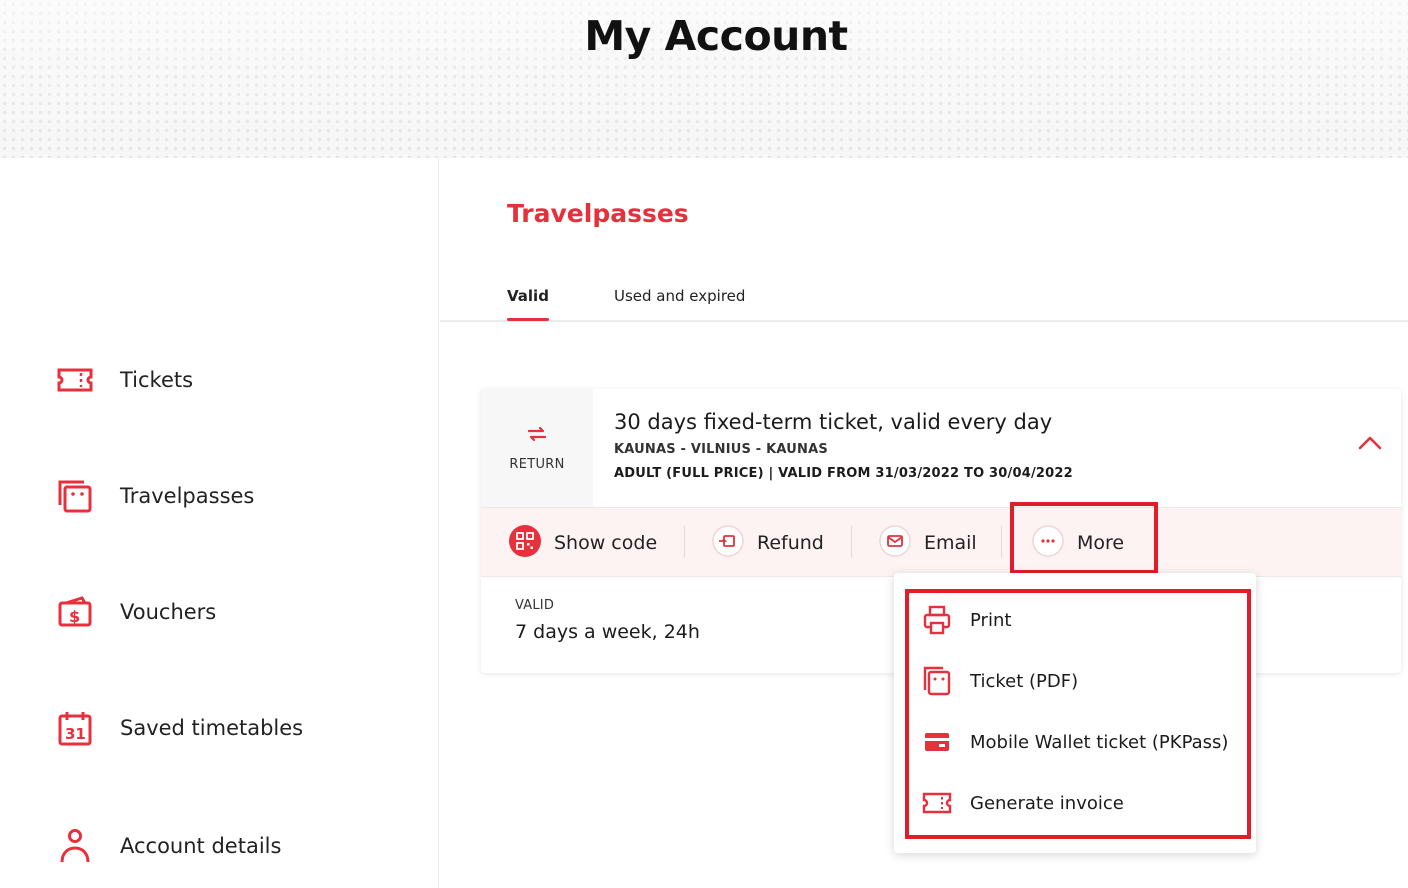  I want to click on show-code-button: Show code, so click(582, 543).